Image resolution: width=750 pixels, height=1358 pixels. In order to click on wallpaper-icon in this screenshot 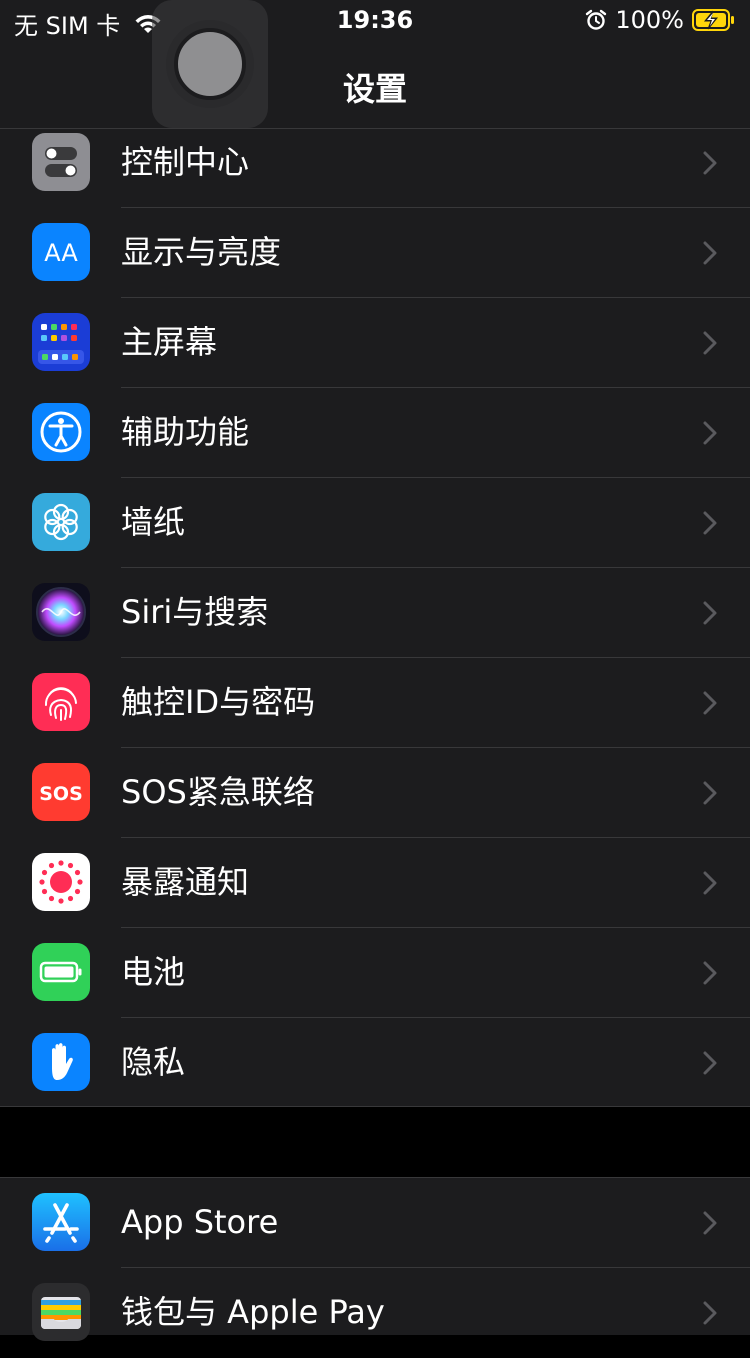, I will do `click(61, 522)`.